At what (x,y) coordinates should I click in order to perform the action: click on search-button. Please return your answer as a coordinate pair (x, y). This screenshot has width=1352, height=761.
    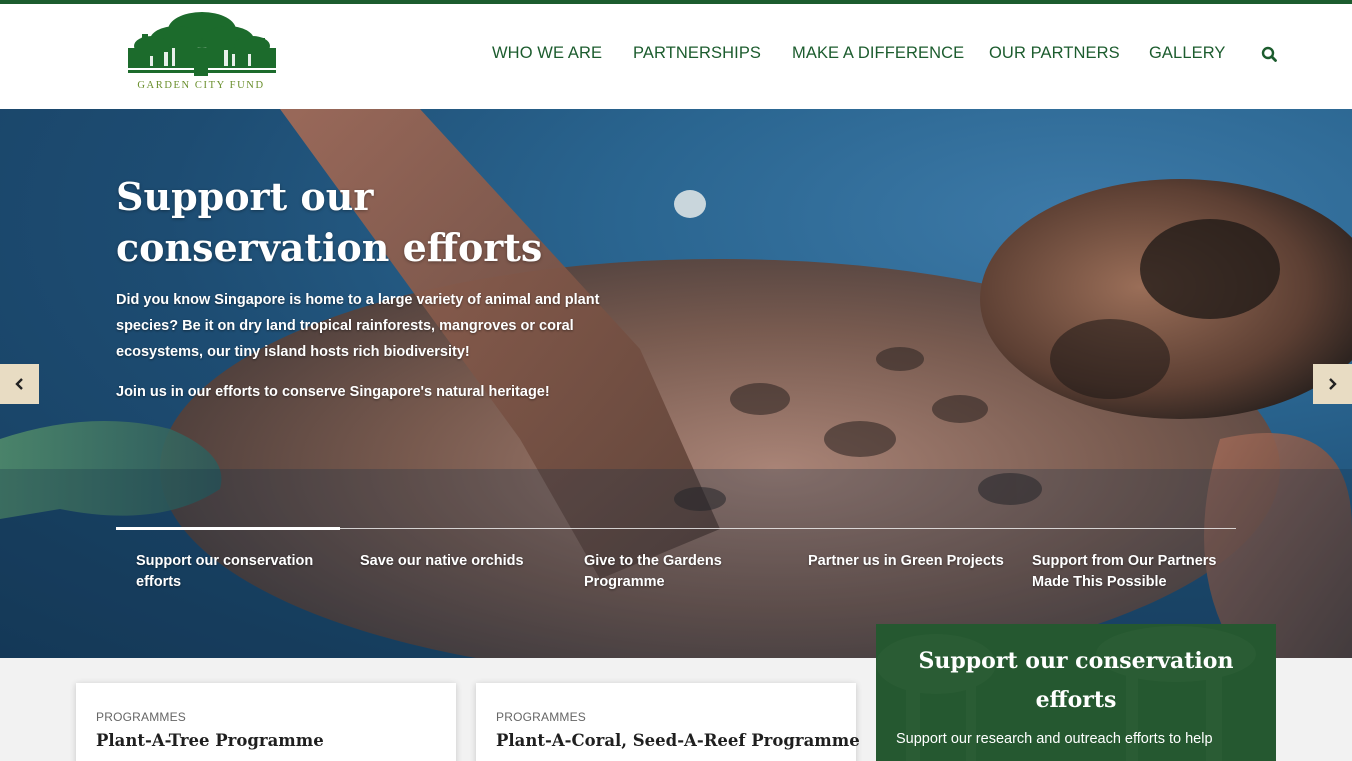
    Looking at the image, I should click on (1270, 55).